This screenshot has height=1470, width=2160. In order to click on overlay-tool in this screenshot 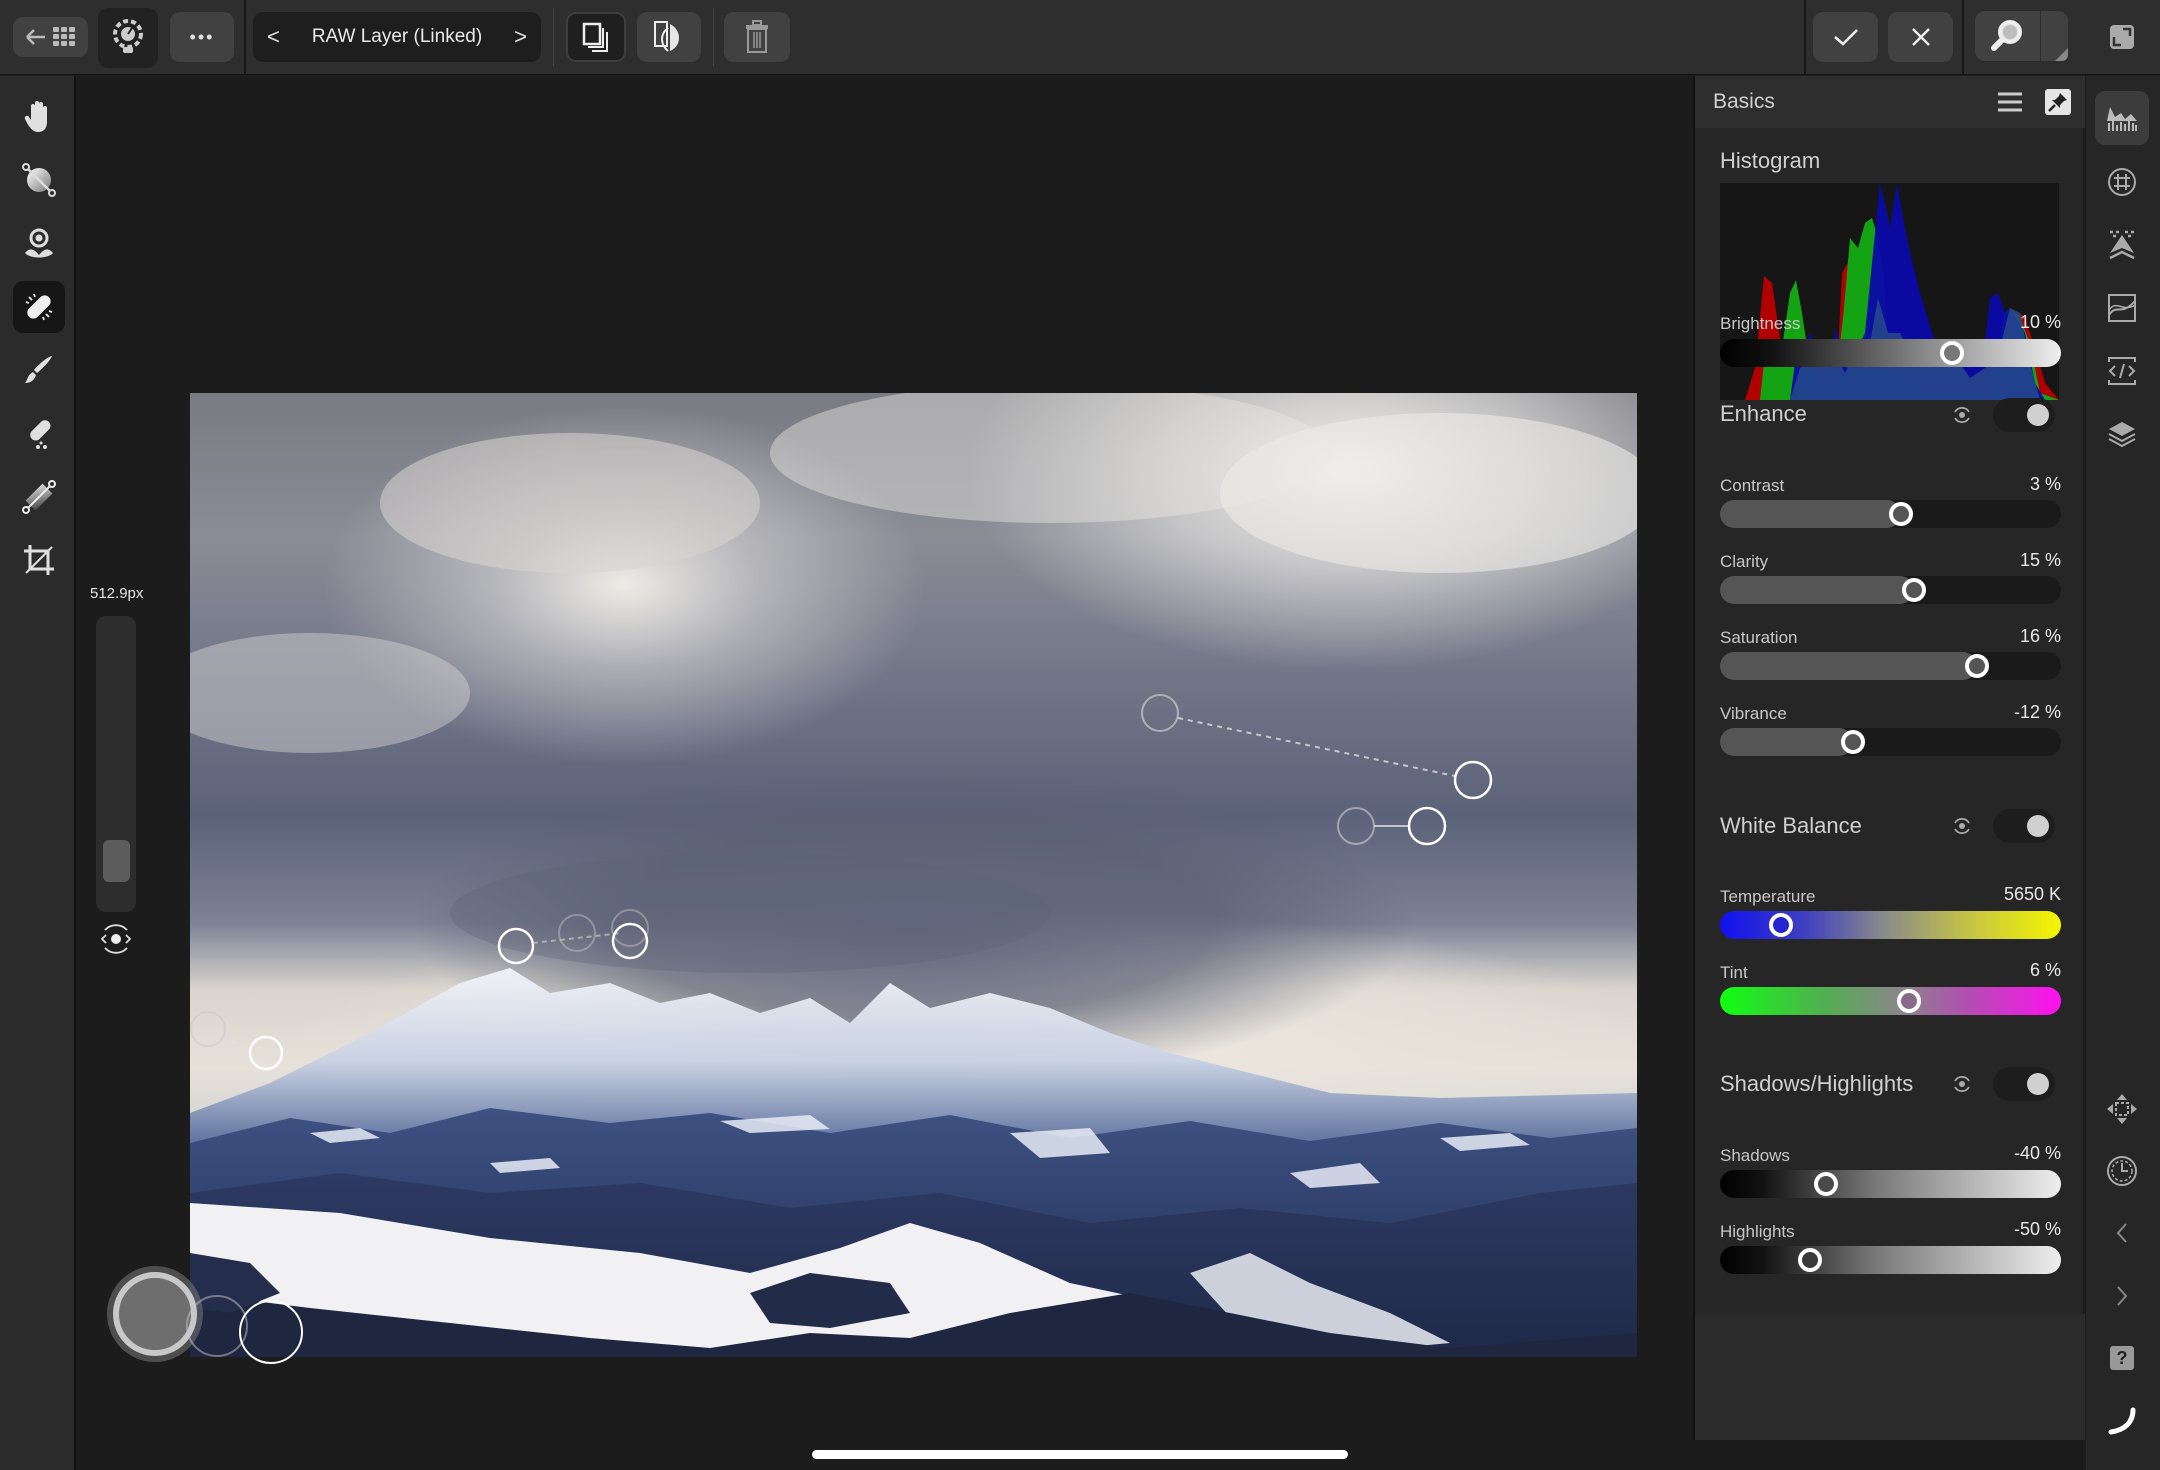, I will do `click(39, 244)`.